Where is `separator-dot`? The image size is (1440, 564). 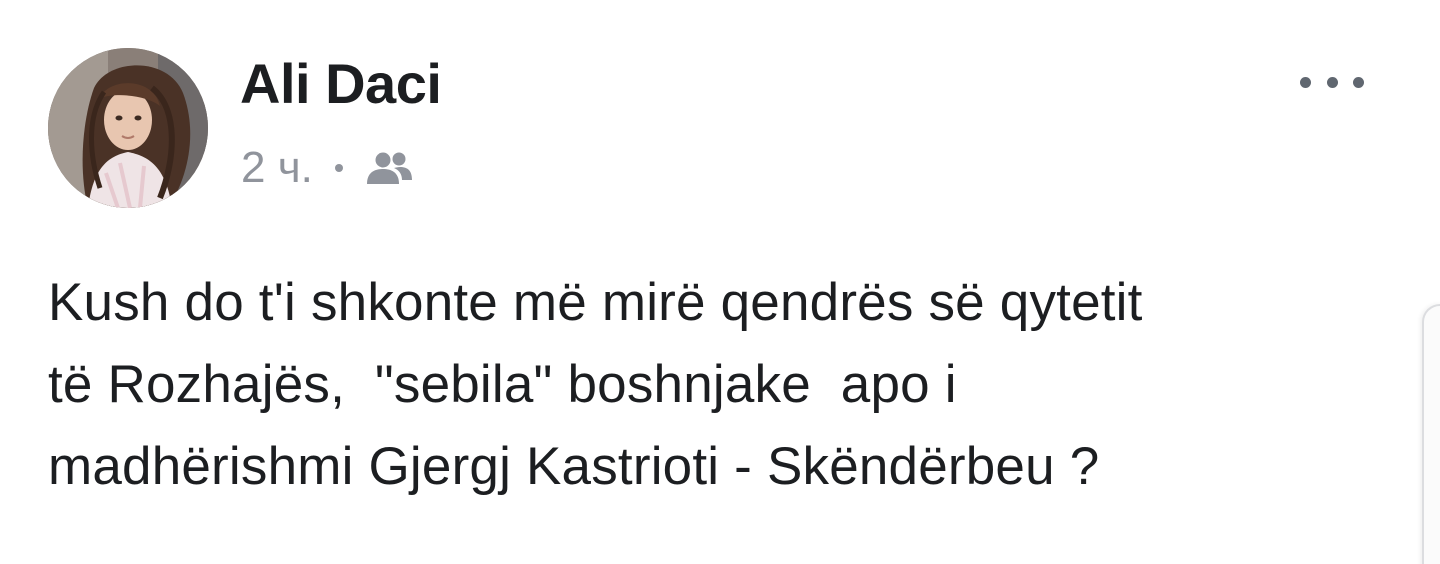 separator-dot is located at coordinates (338, 168).